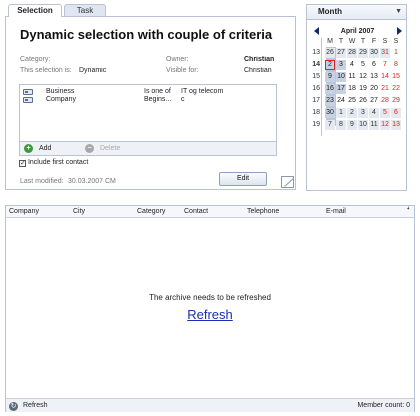 This screenshot has width=420, height=416. What do you see at coordinates (313, 88) in the screenshot?
I see `week-number: 16` at bounding box center [313, 88].